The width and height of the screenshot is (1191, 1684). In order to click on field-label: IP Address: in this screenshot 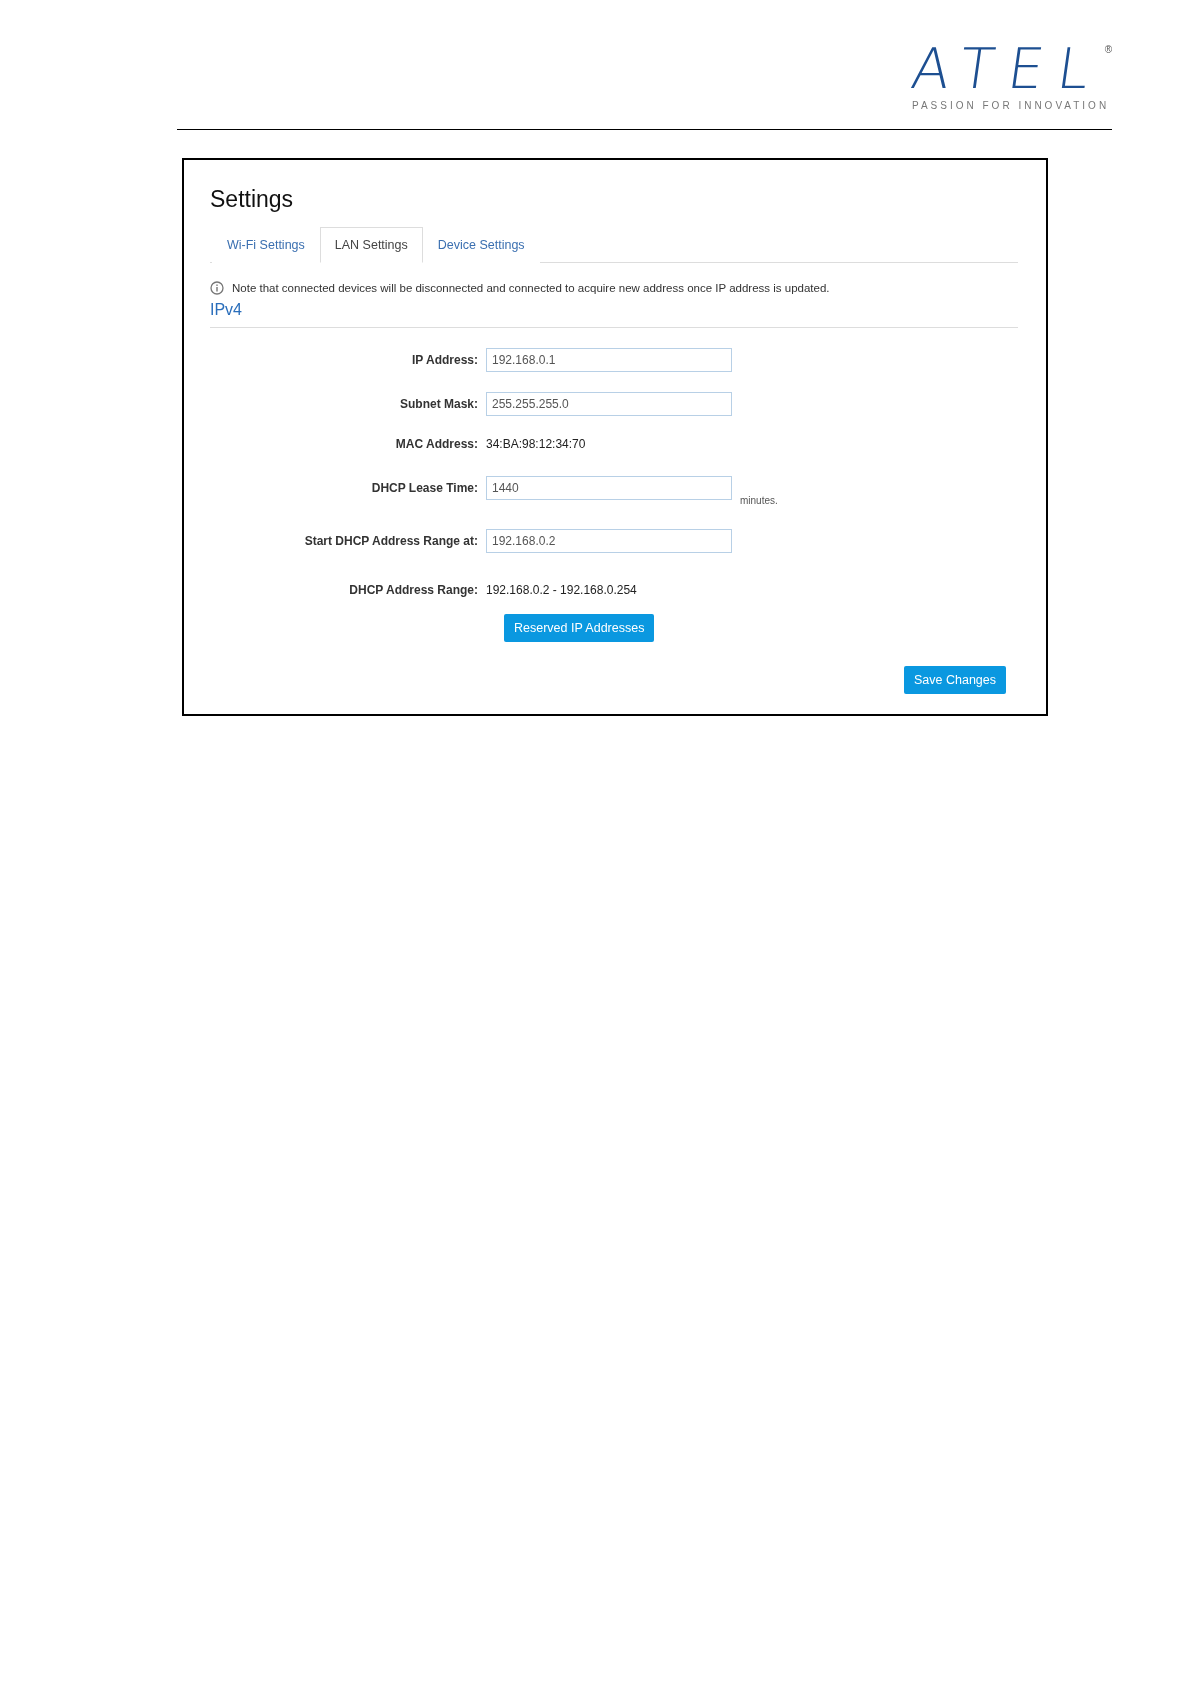, I will do `click(444, 360)`.